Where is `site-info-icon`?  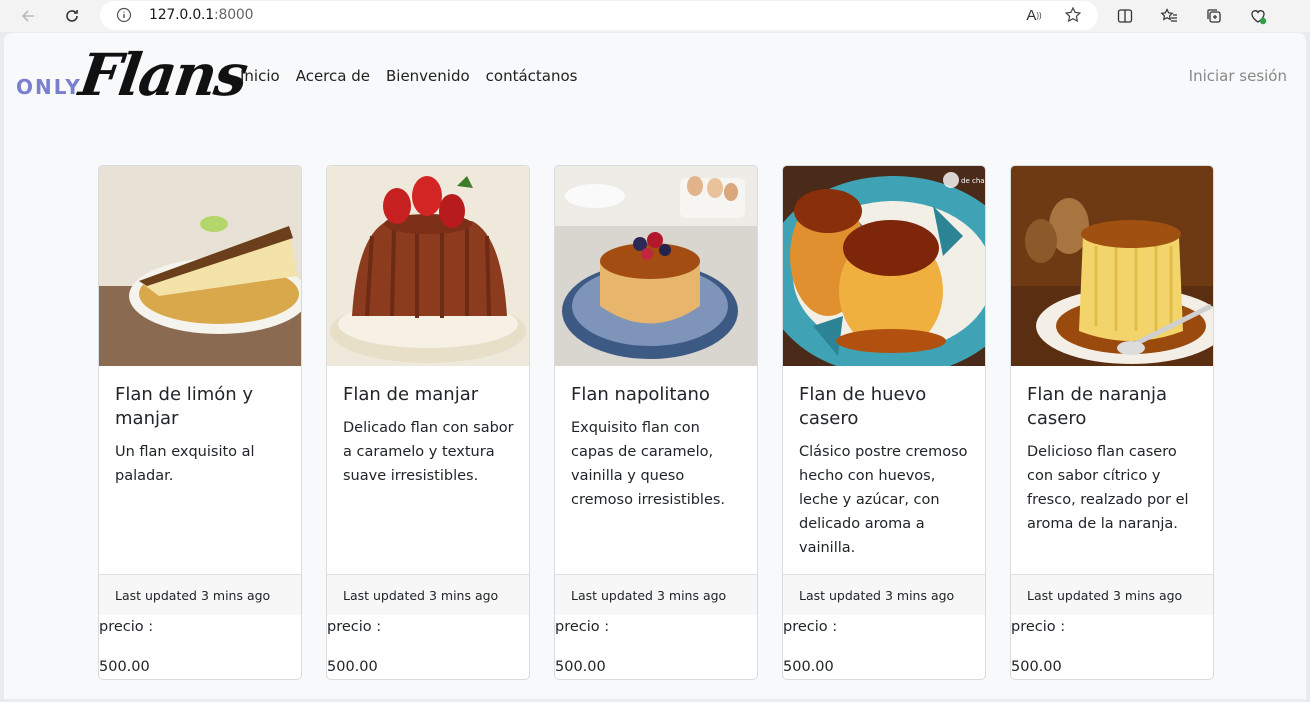 site-info-icon is located at coordinates (124, 15).